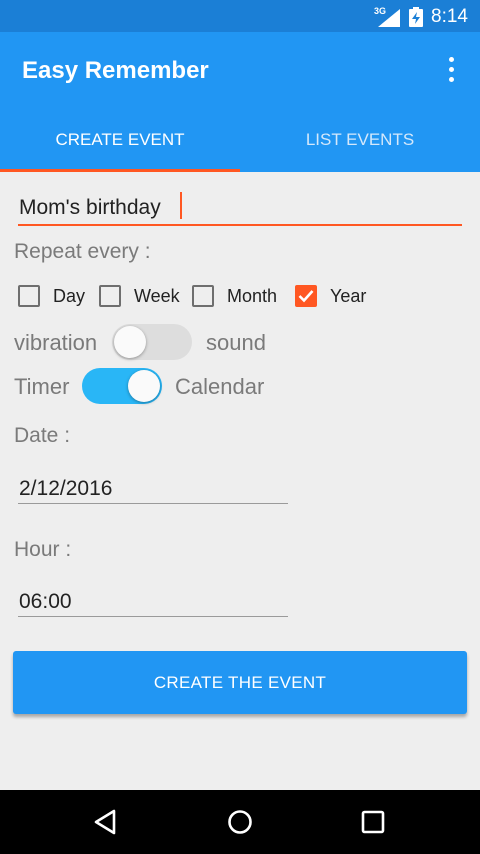  I want to click on battery-charging-icon, so click(416, 17).